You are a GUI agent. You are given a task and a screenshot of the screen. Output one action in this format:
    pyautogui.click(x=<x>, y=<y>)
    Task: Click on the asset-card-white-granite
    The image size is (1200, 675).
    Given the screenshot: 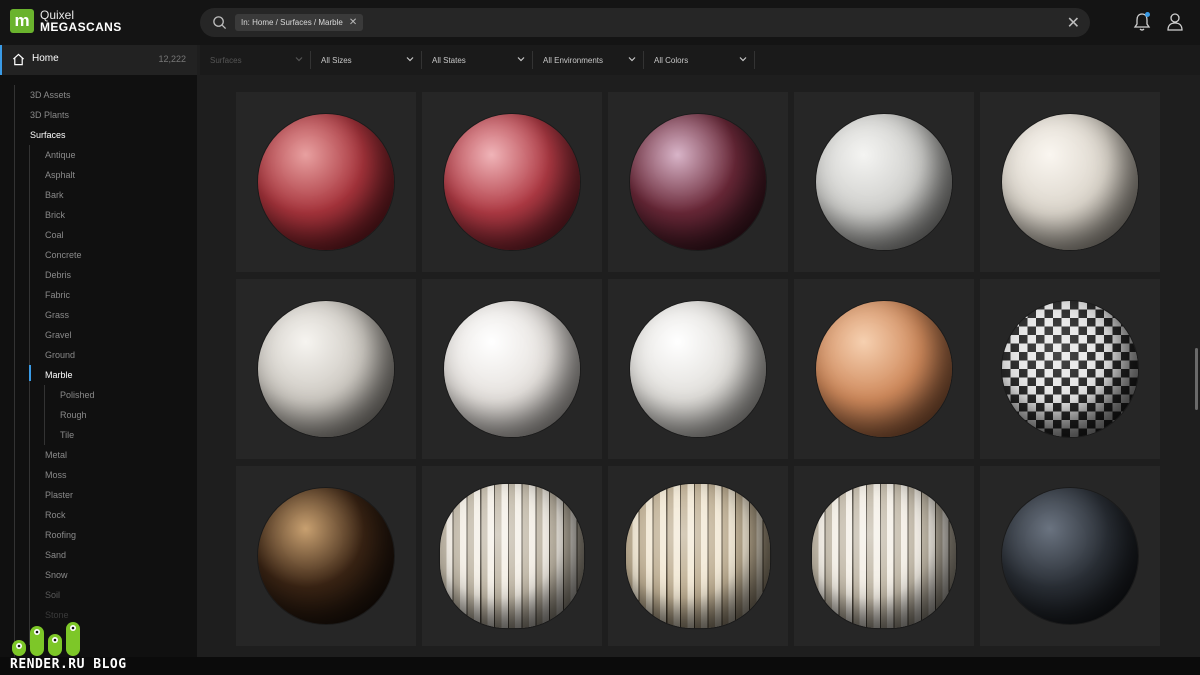 What is the action you would take?
    pyautogui.click(x=884, y=182)
    